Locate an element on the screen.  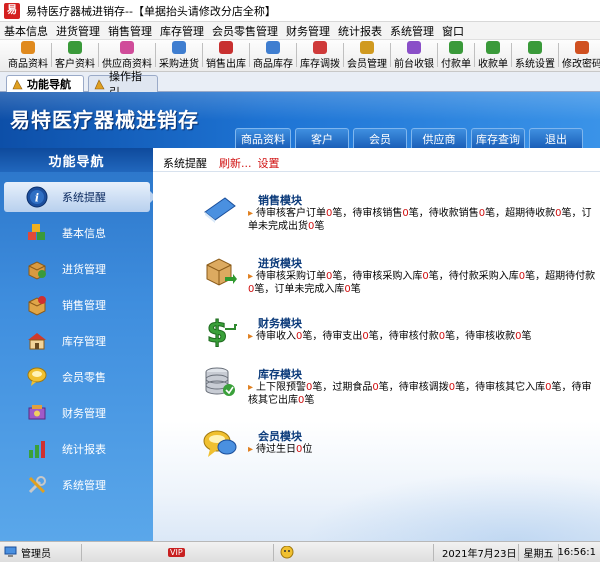
tab-row: 功能导航 操作指引 is located at coordinates (300, 84).